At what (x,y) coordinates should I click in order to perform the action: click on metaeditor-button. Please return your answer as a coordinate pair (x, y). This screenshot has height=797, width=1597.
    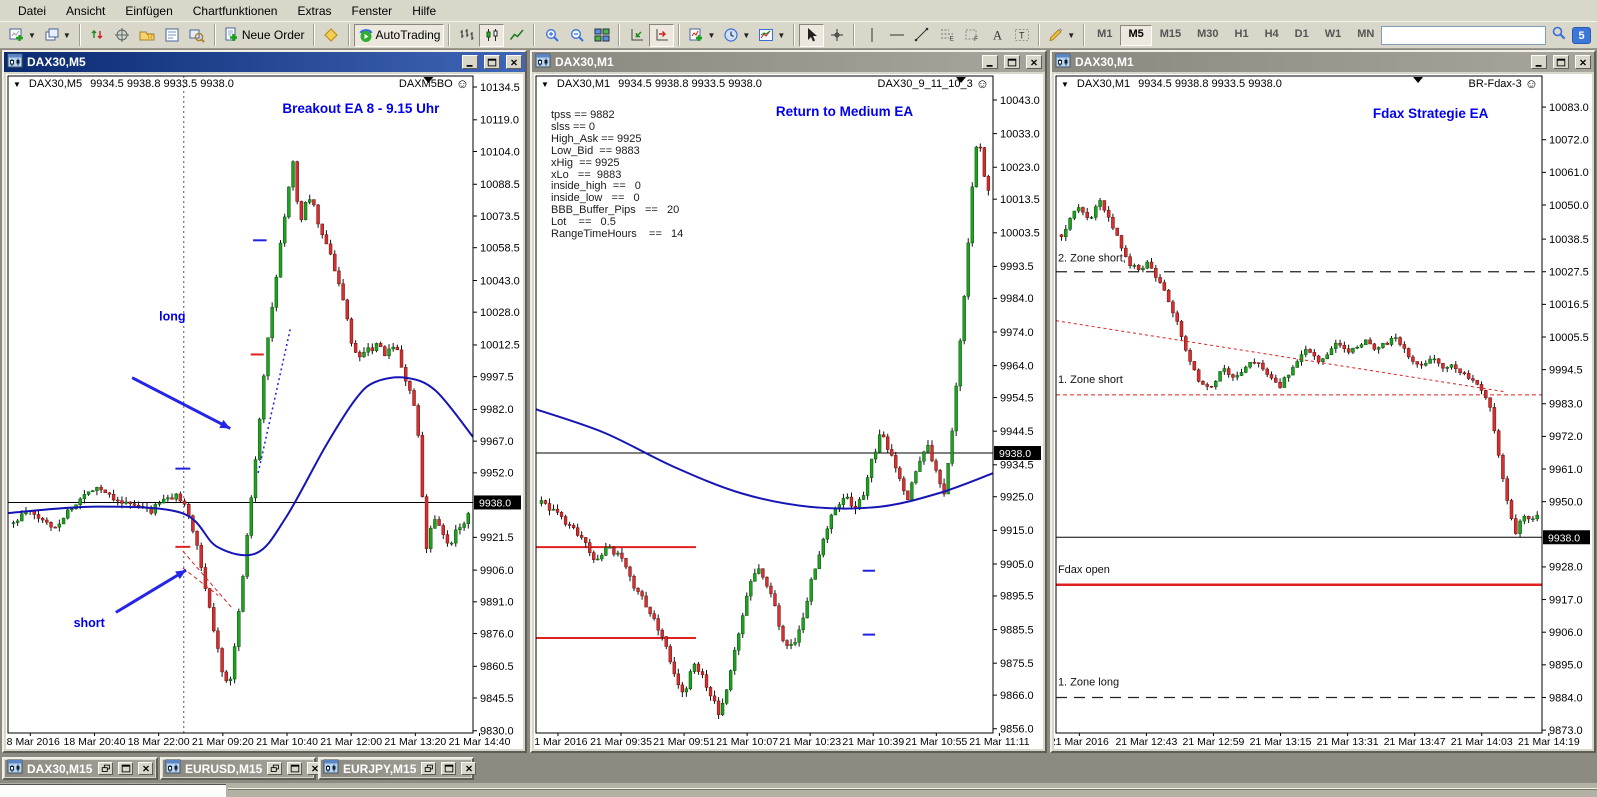
    Looking at the image, I should click on (331, 35).